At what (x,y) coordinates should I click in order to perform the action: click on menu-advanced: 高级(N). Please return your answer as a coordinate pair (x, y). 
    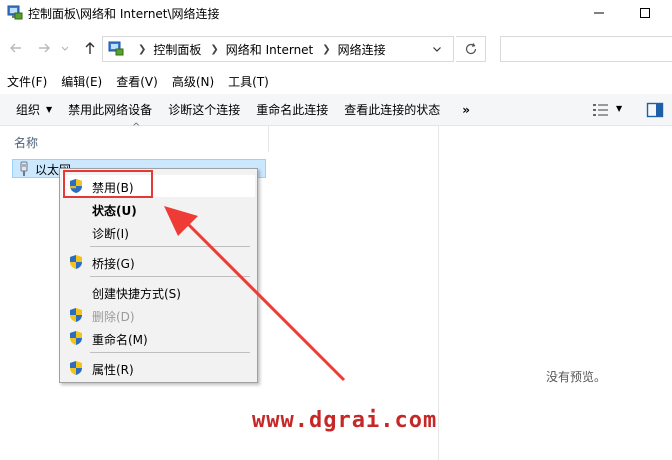
    Looking at the image, I should click on (193, 81).